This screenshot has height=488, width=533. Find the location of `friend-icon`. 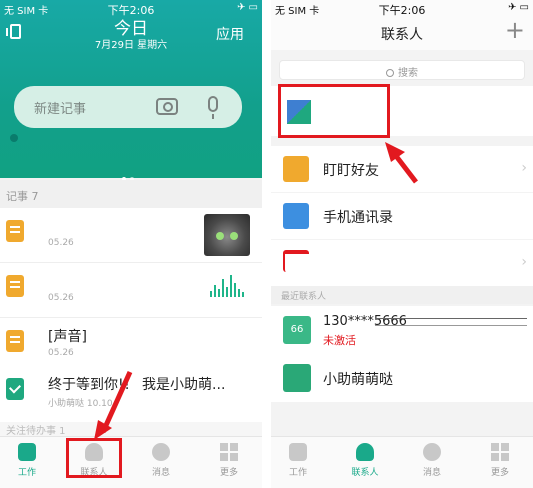

friend-icon is located at coordinates (296, 169).